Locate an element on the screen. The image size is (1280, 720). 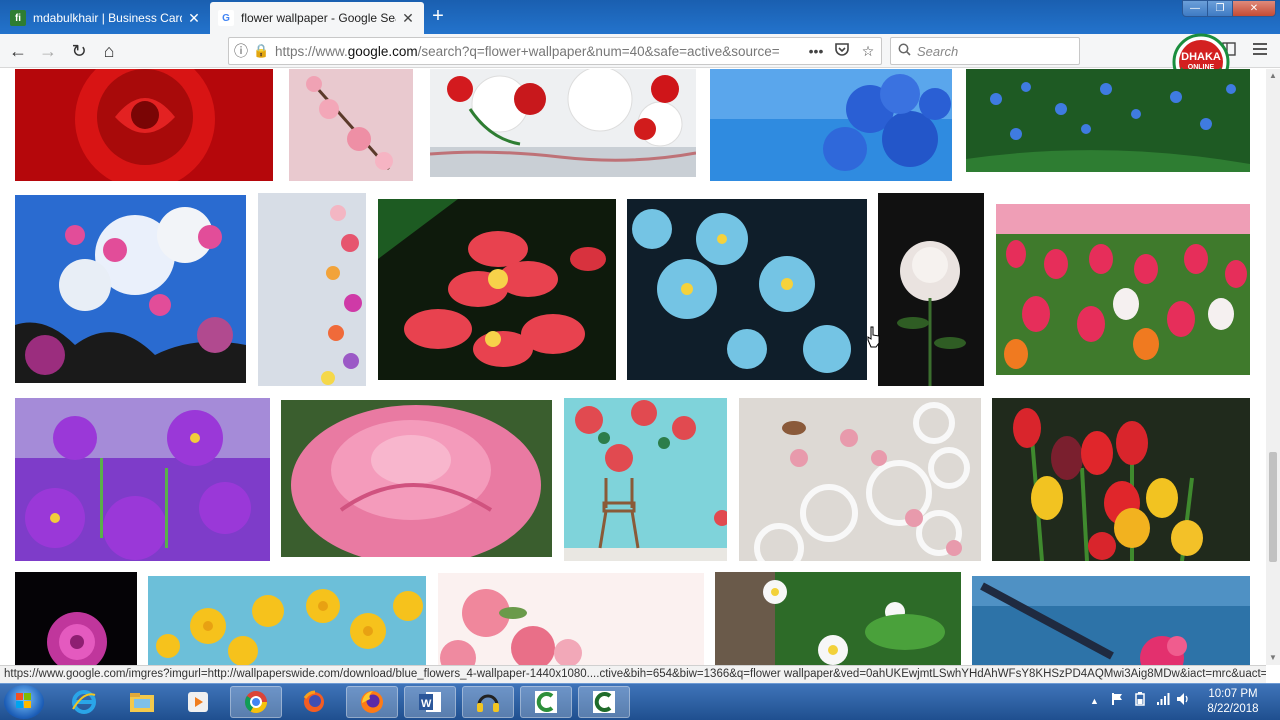
vertical-scrollbar: ▲ ▼ is located at coordinates (1273, 367).